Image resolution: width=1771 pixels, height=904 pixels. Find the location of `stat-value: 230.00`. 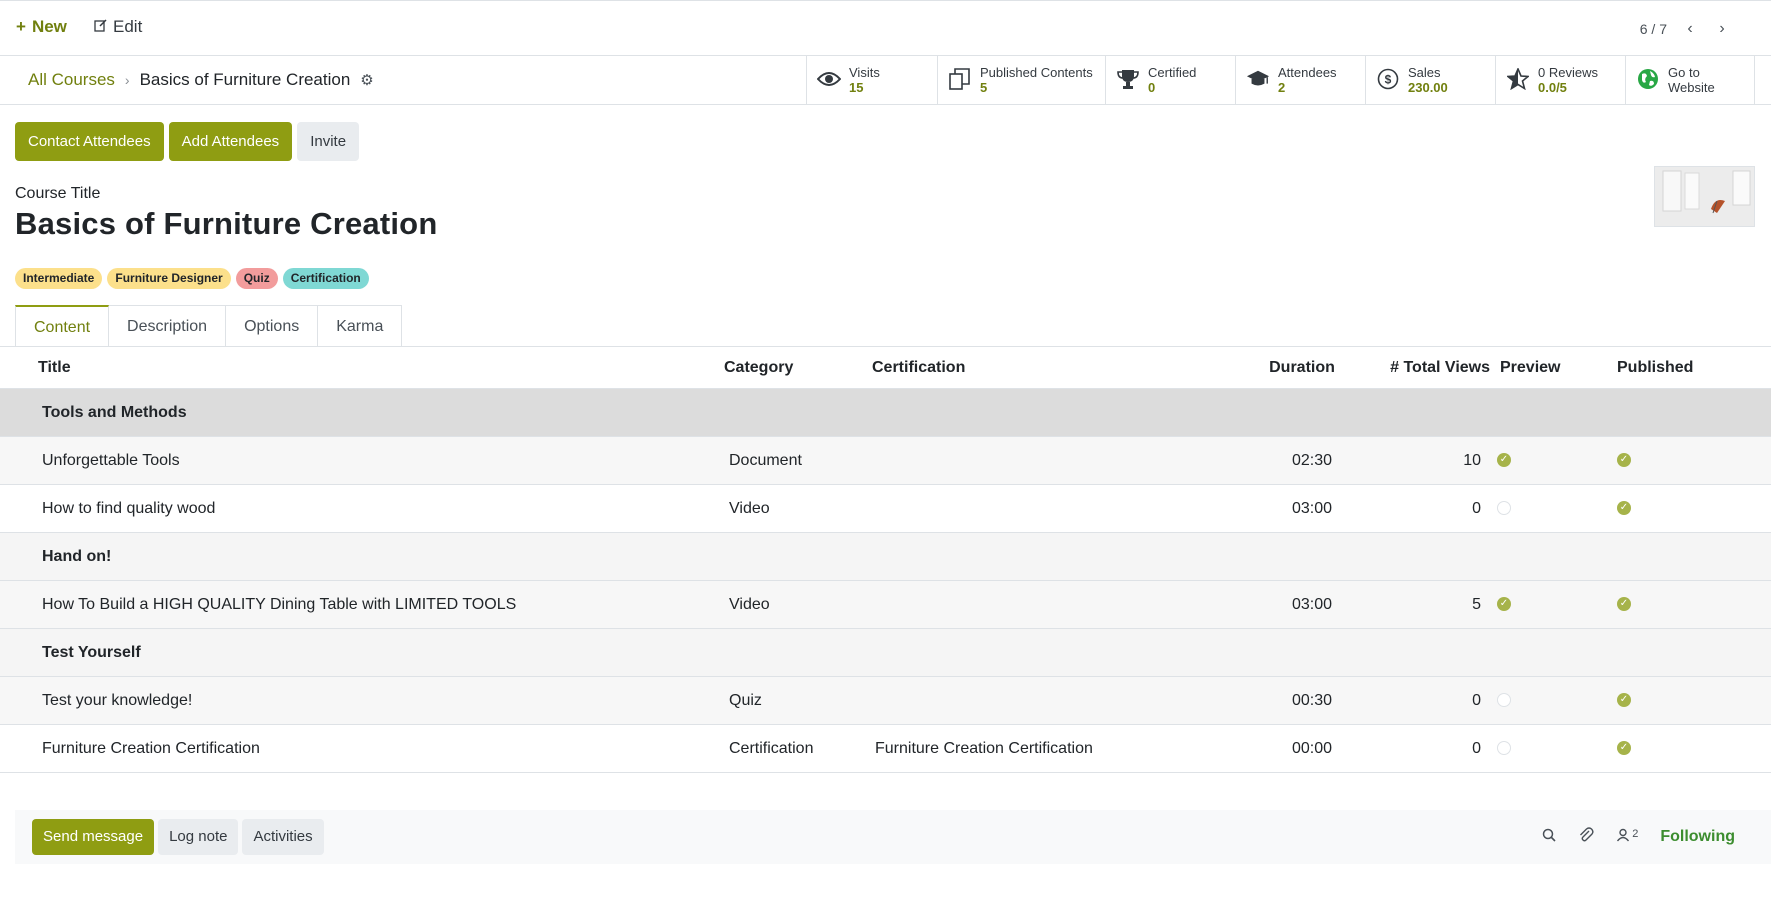

stat-value: 230.00 is located at coordinates (1428, 87).